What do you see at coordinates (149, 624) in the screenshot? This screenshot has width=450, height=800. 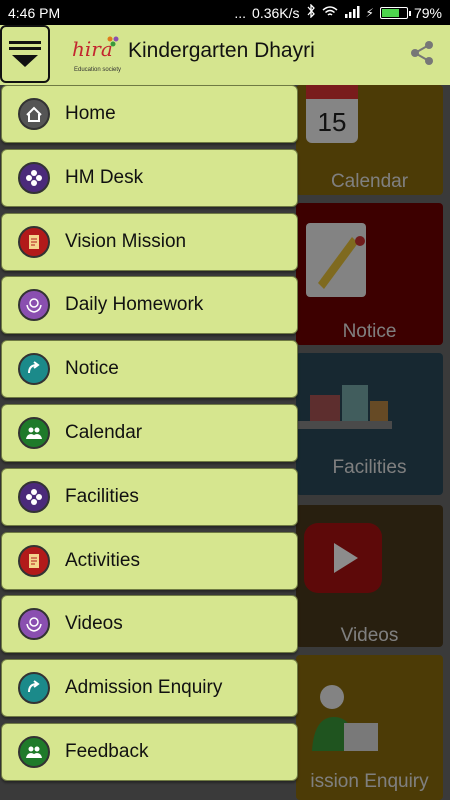 I see `menu-item-videos: Videos` at bounding box center [149, 624].